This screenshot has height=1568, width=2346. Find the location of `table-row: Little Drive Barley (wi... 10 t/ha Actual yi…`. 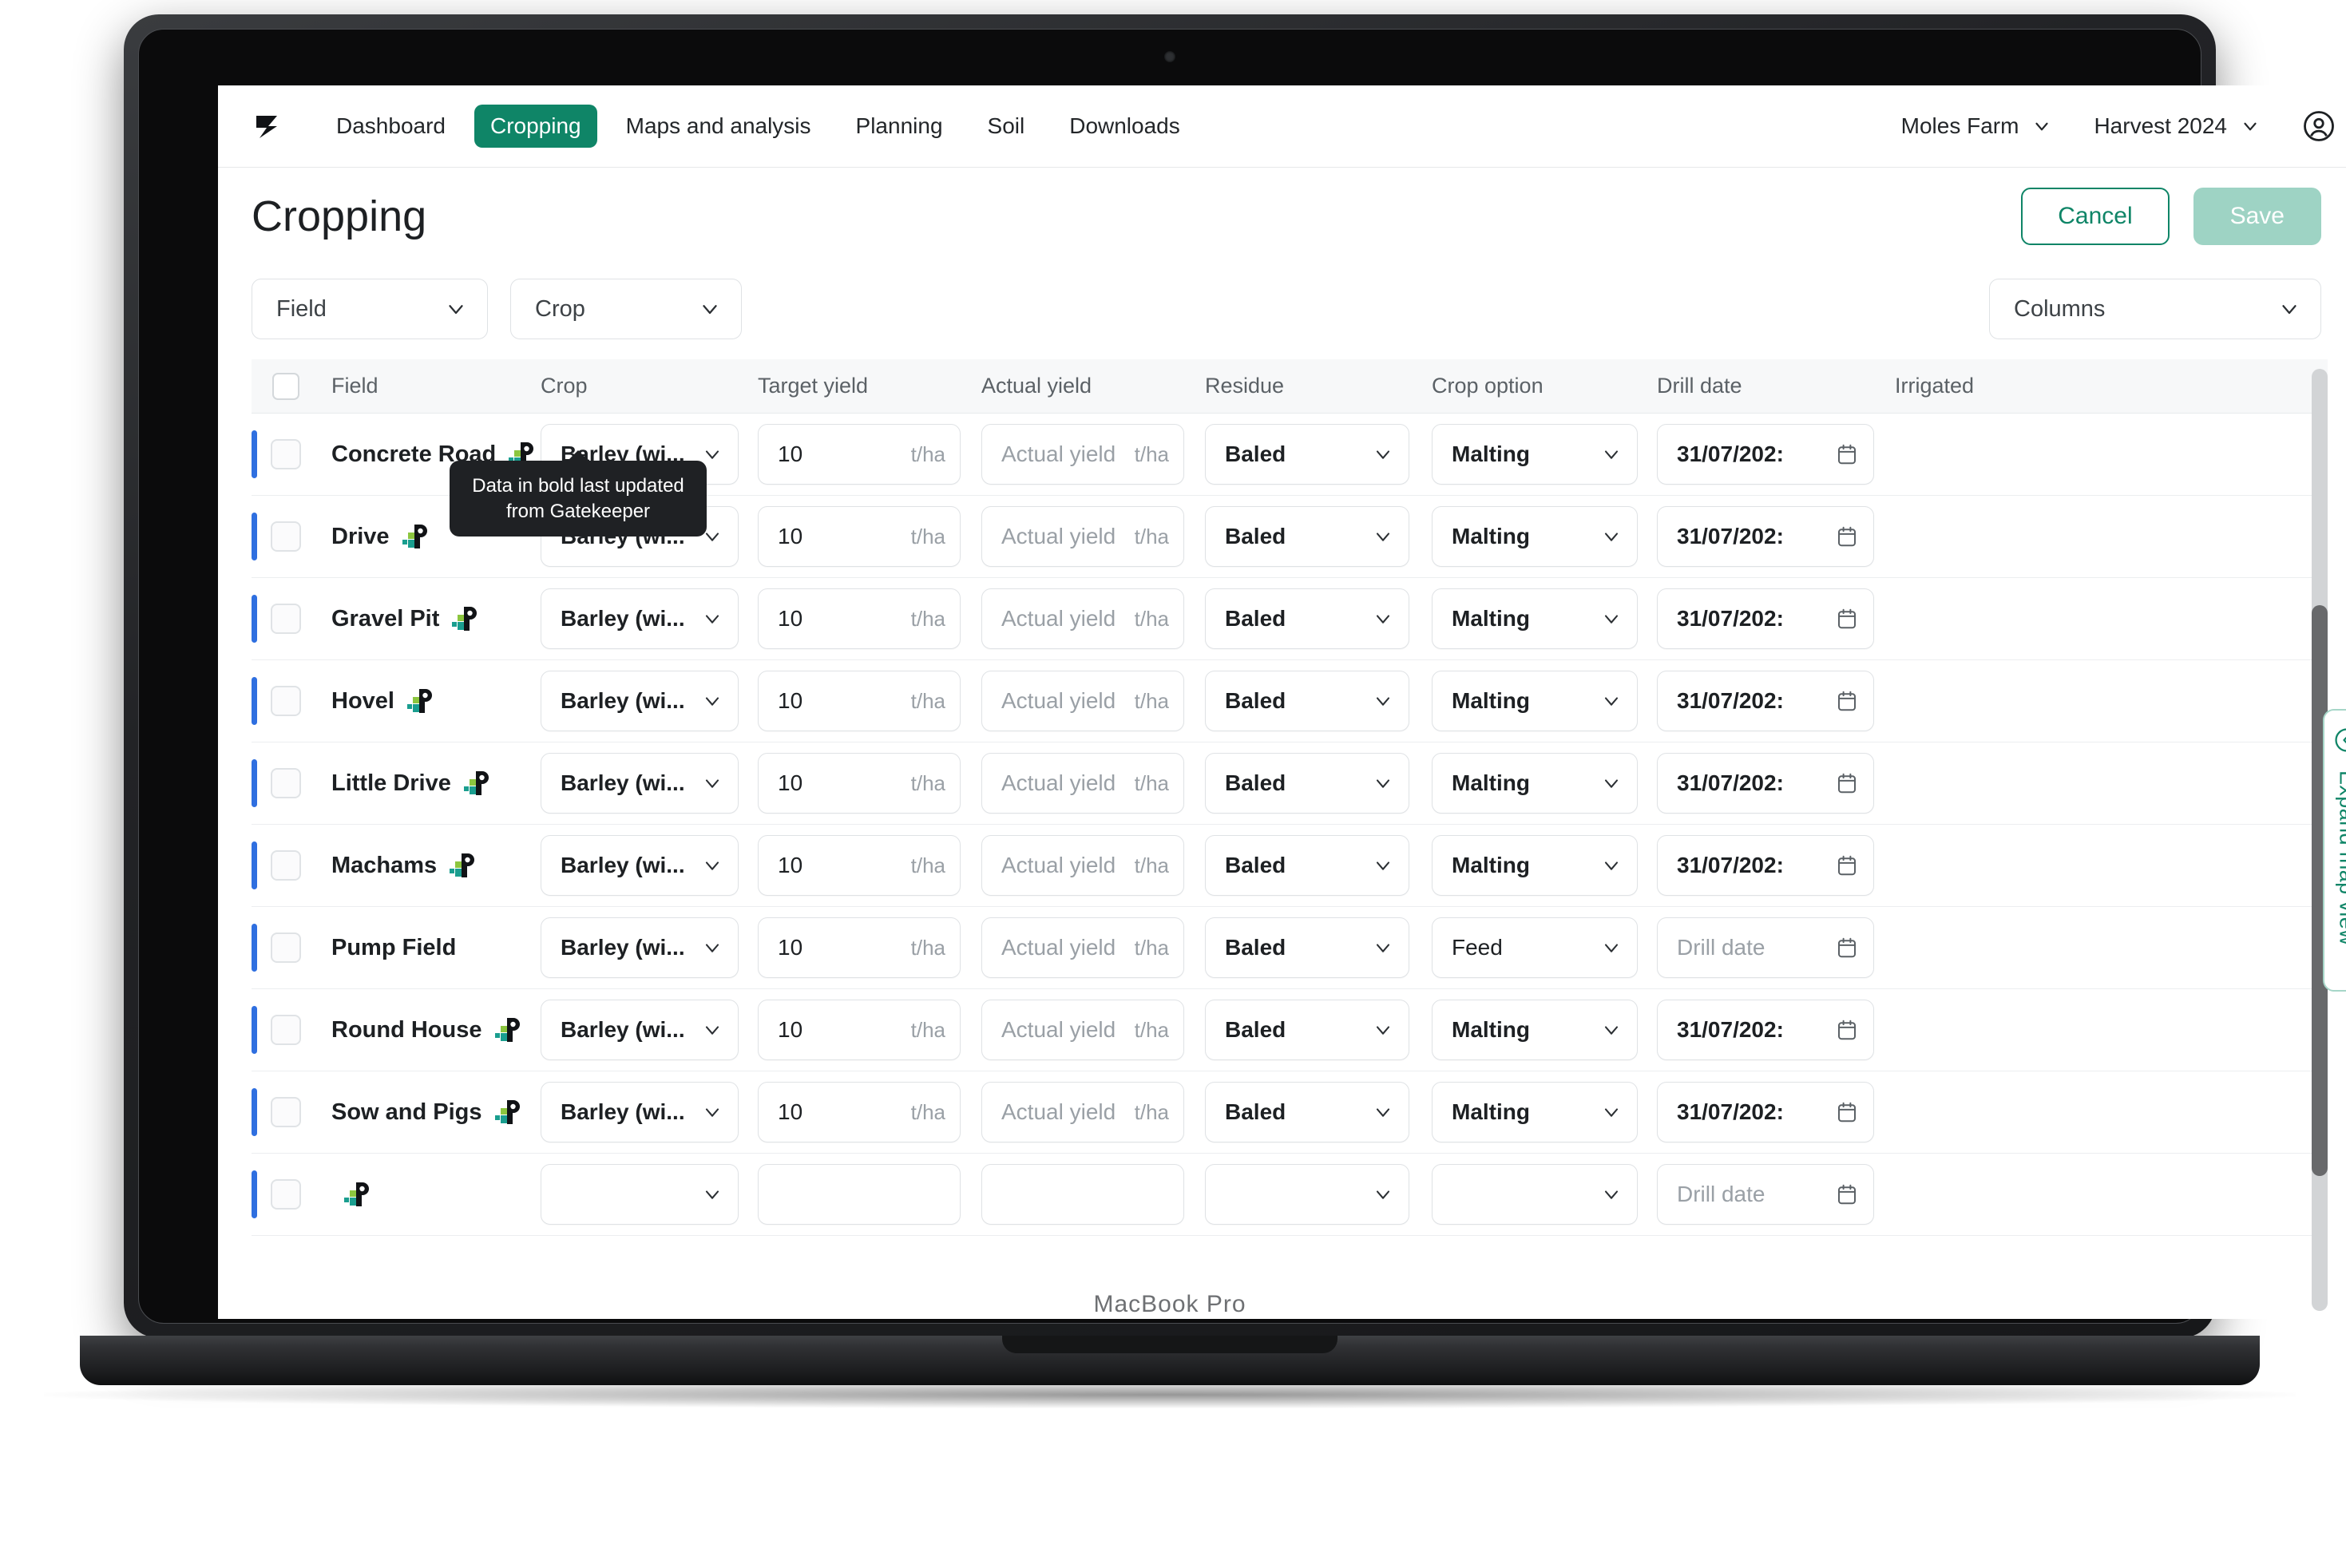

table-row: Little Drive Barley (wi... 10 t/ha Actual yi… is located at coordinates (1290, 784).